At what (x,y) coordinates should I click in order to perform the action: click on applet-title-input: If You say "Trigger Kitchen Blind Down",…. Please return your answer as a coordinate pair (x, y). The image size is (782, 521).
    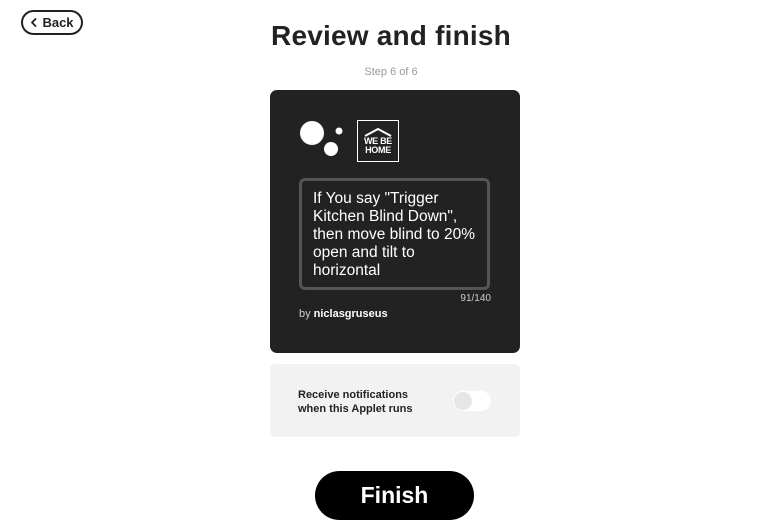
    Looking at the image, I should click on (394, 234).